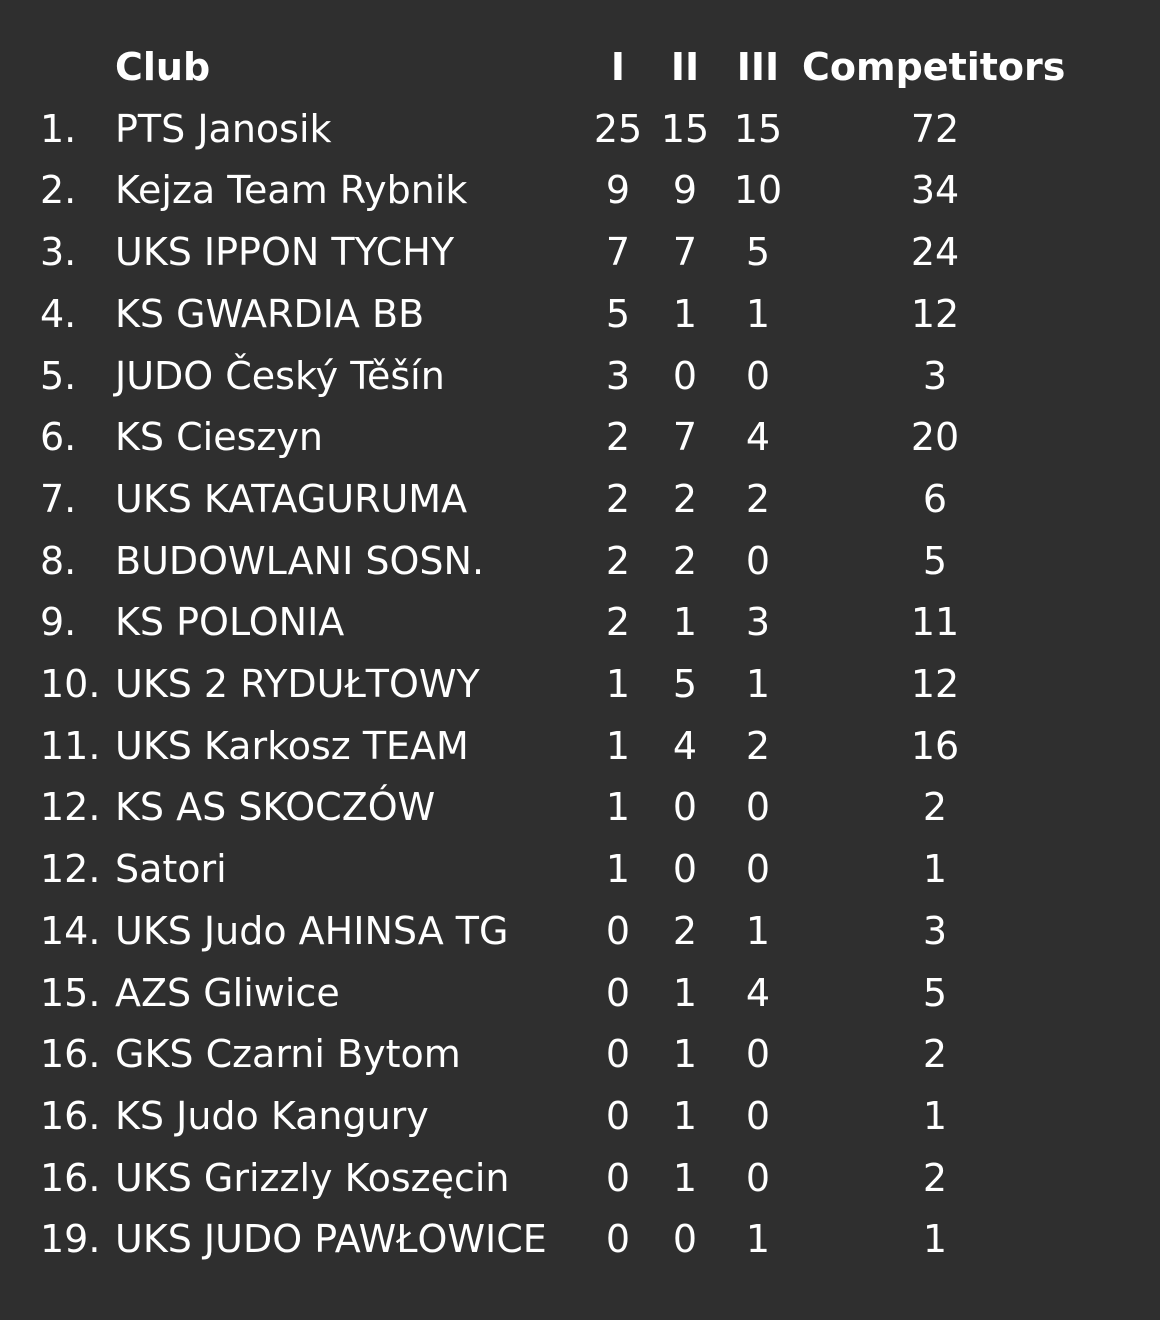 The image size is (1160, 1320). Describe the element at coordinates (285, 252) in the screenshot. I see `row-club: UKS IPPON TYCHY` at that location.